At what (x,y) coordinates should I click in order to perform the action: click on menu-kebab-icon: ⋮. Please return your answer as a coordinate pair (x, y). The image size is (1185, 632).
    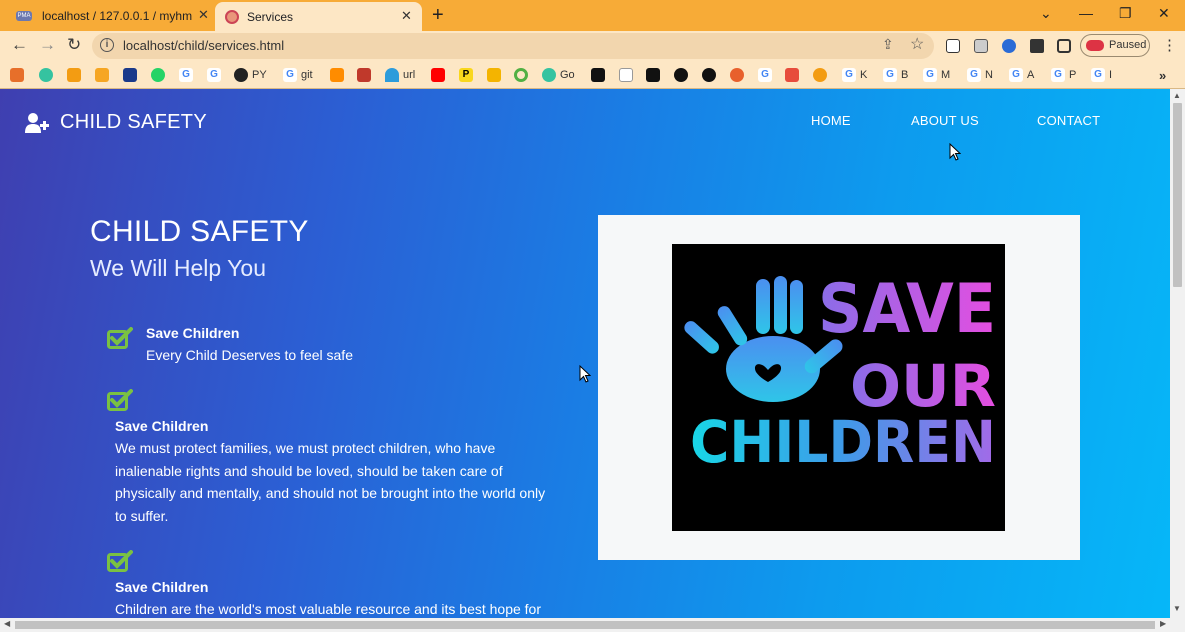
    Looking at the image, I should click on (1169, 45).